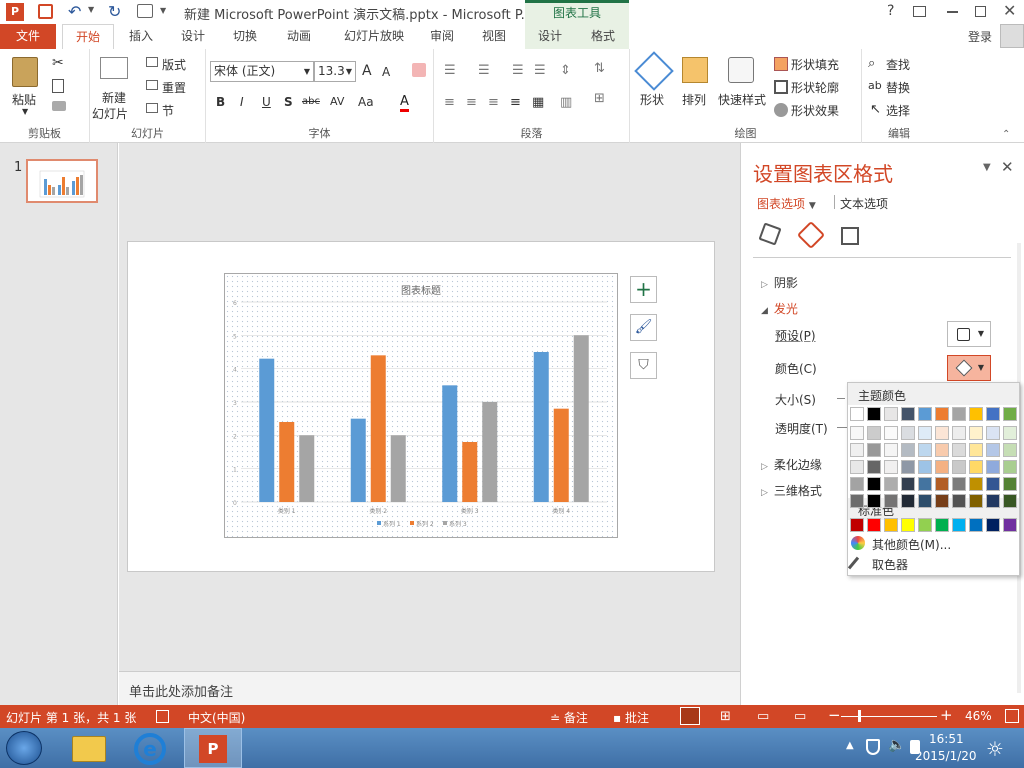  I want to click on zoom-level: 46%, so click(978, 716).